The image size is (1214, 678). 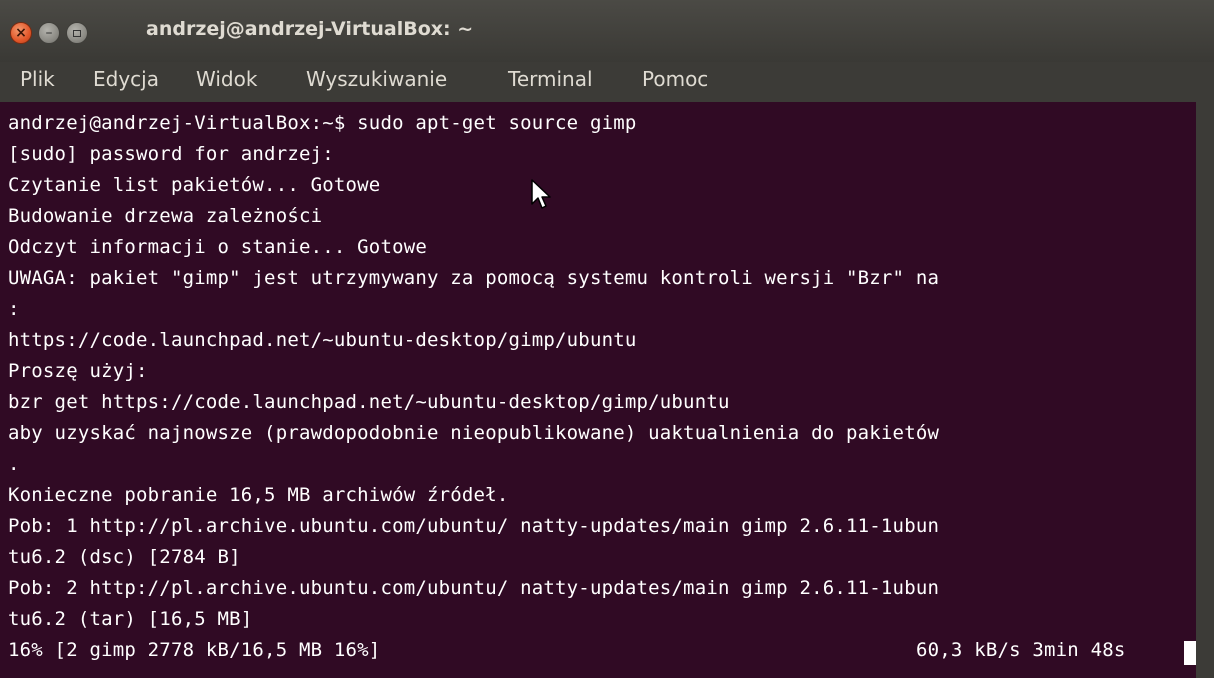 I want to click on terminal-line: Odczyt informacji o stanie... Gotowe, so click(x=218, y=247).